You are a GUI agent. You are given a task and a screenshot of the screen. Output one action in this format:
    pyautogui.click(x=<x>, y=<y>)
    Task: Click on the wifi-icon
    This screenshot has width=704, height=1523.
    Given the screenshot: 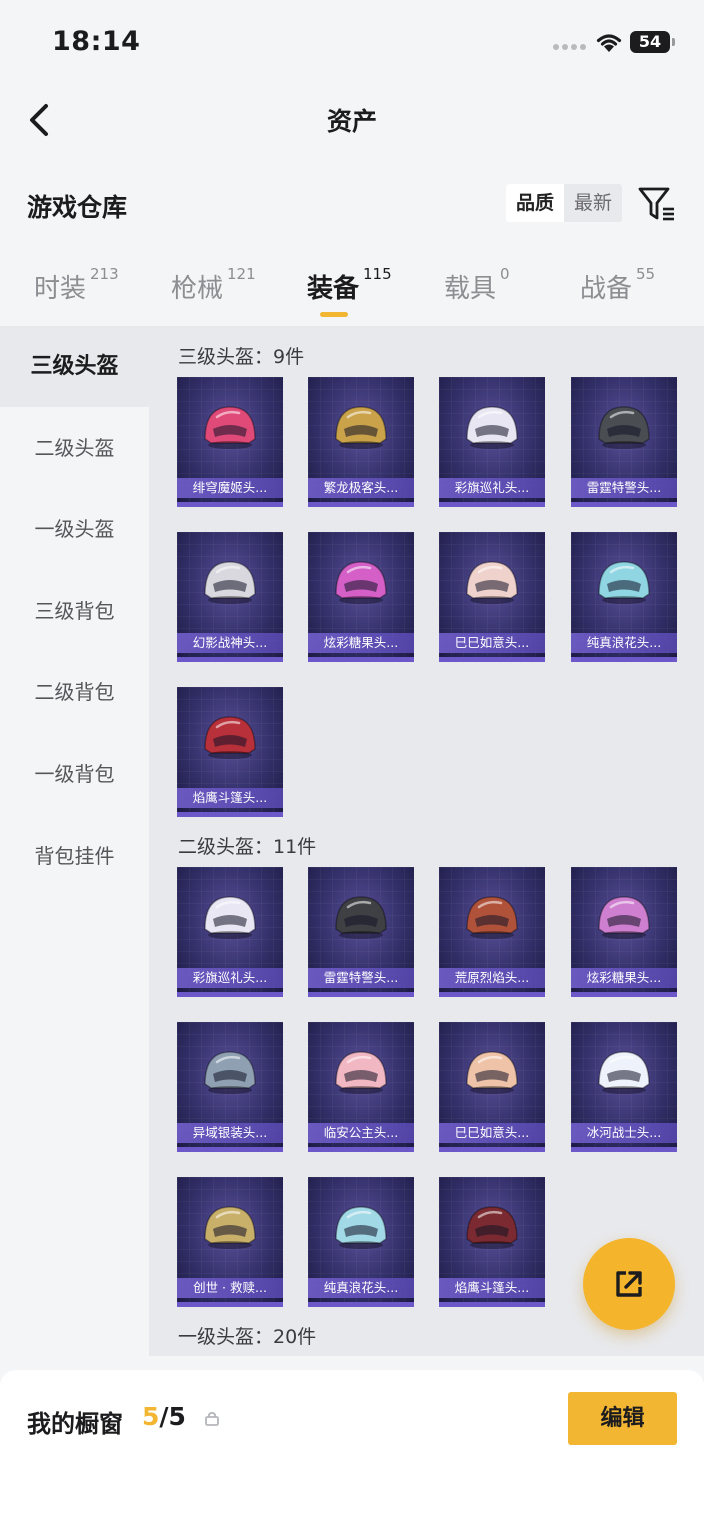 What is the action you would take?
    pyautogui.click(x=609, y=43)
    